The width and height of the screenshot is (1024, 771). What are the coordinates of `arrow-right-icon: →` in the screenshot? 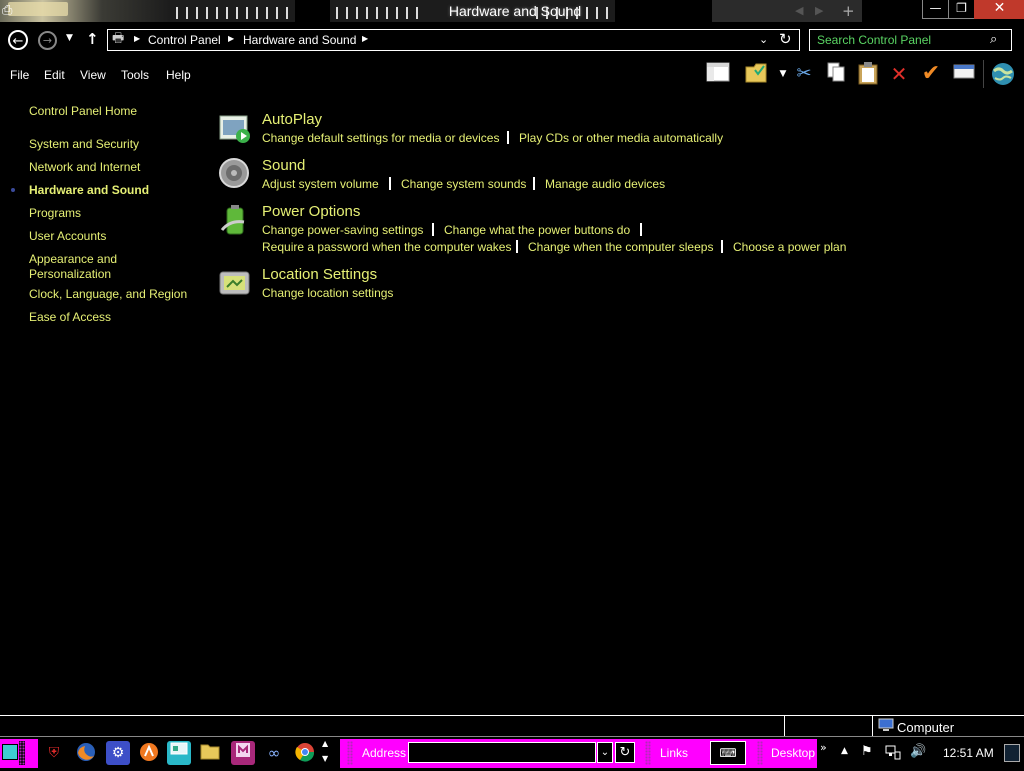 It's located at (47, 40).